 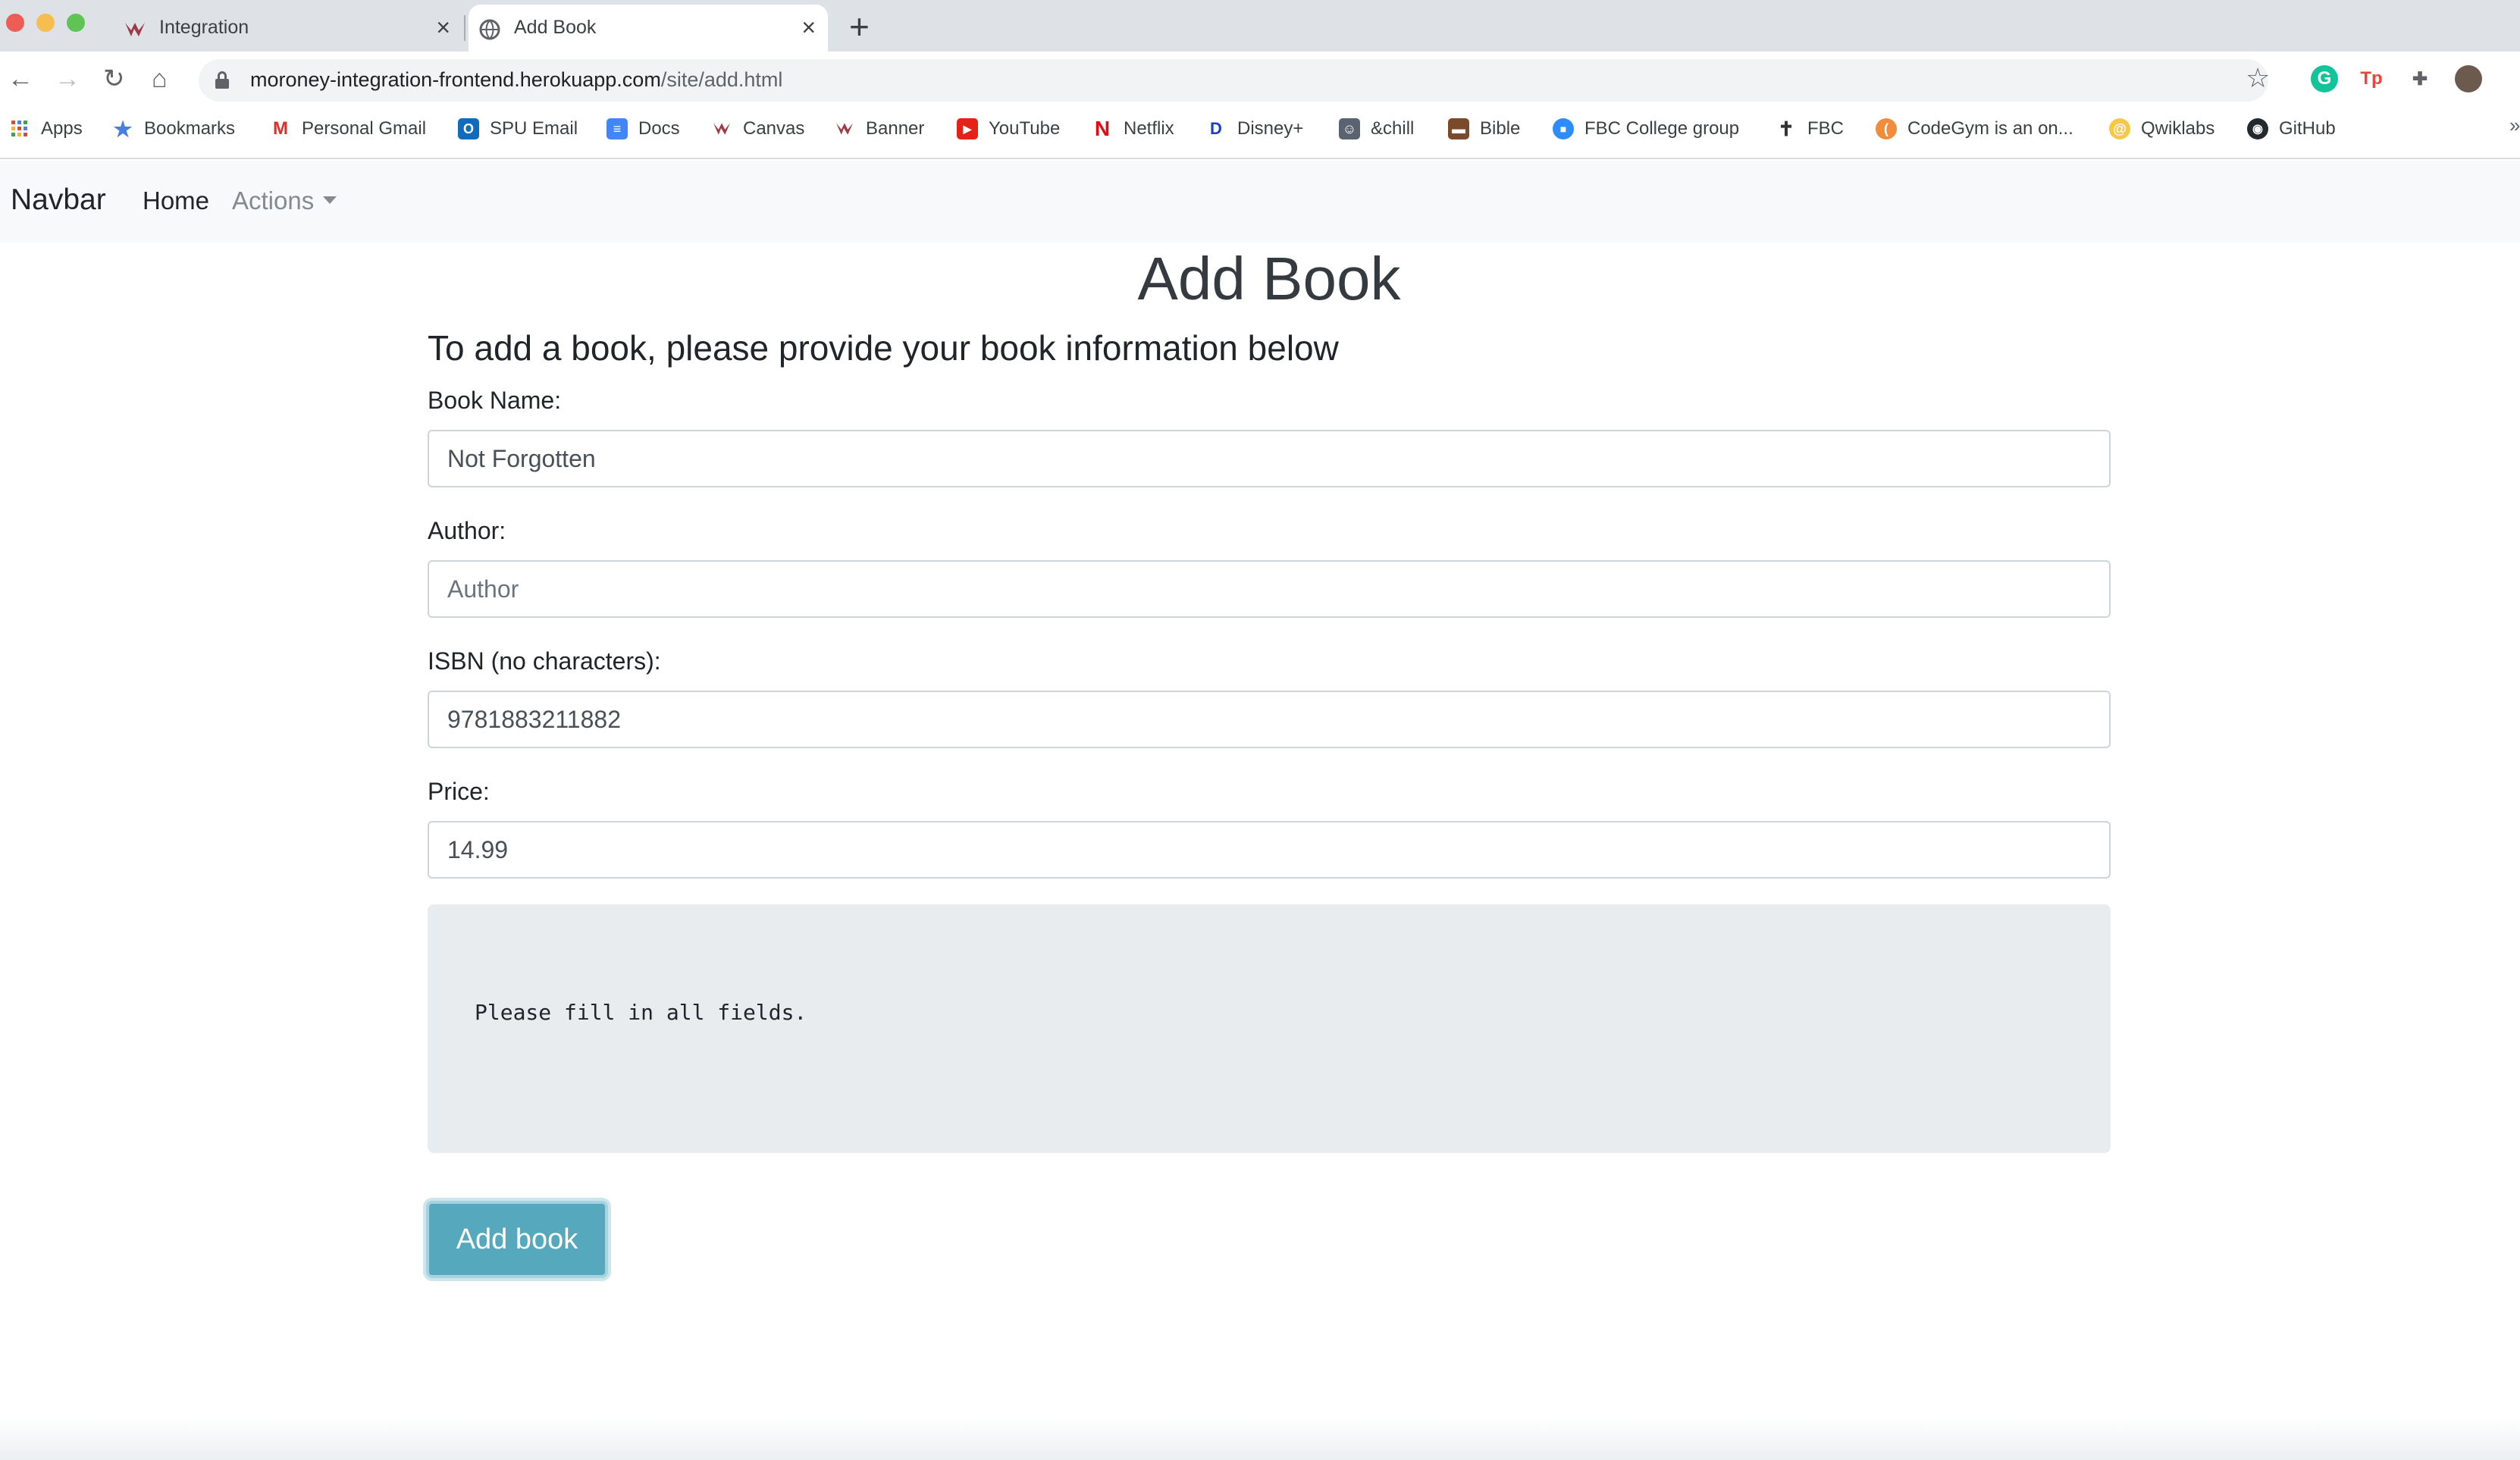 I want to click on docs-icon: ≡, so click(x=617, y=129).